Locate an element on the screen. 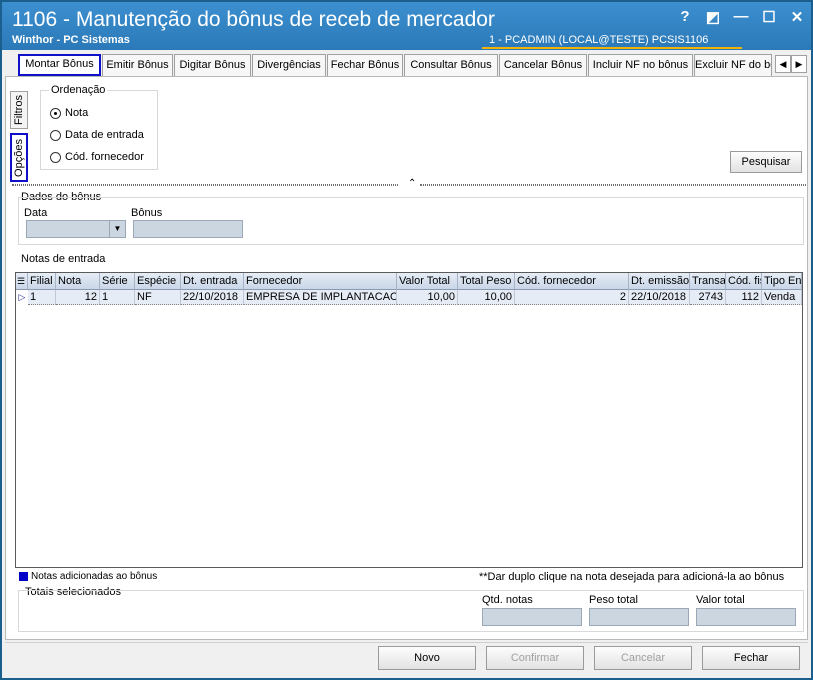 This screenshot has width=813, height=680. bonus-field is located at coordinates (188, 229).